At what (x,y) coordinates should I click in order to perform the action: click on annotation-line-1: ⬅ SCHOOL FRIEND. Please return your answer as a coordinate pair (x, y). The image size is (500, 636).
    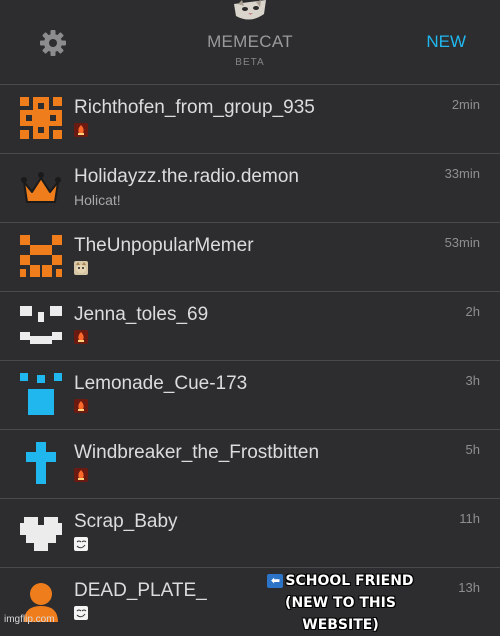
    Looking at the image, I should click on (340, 581).